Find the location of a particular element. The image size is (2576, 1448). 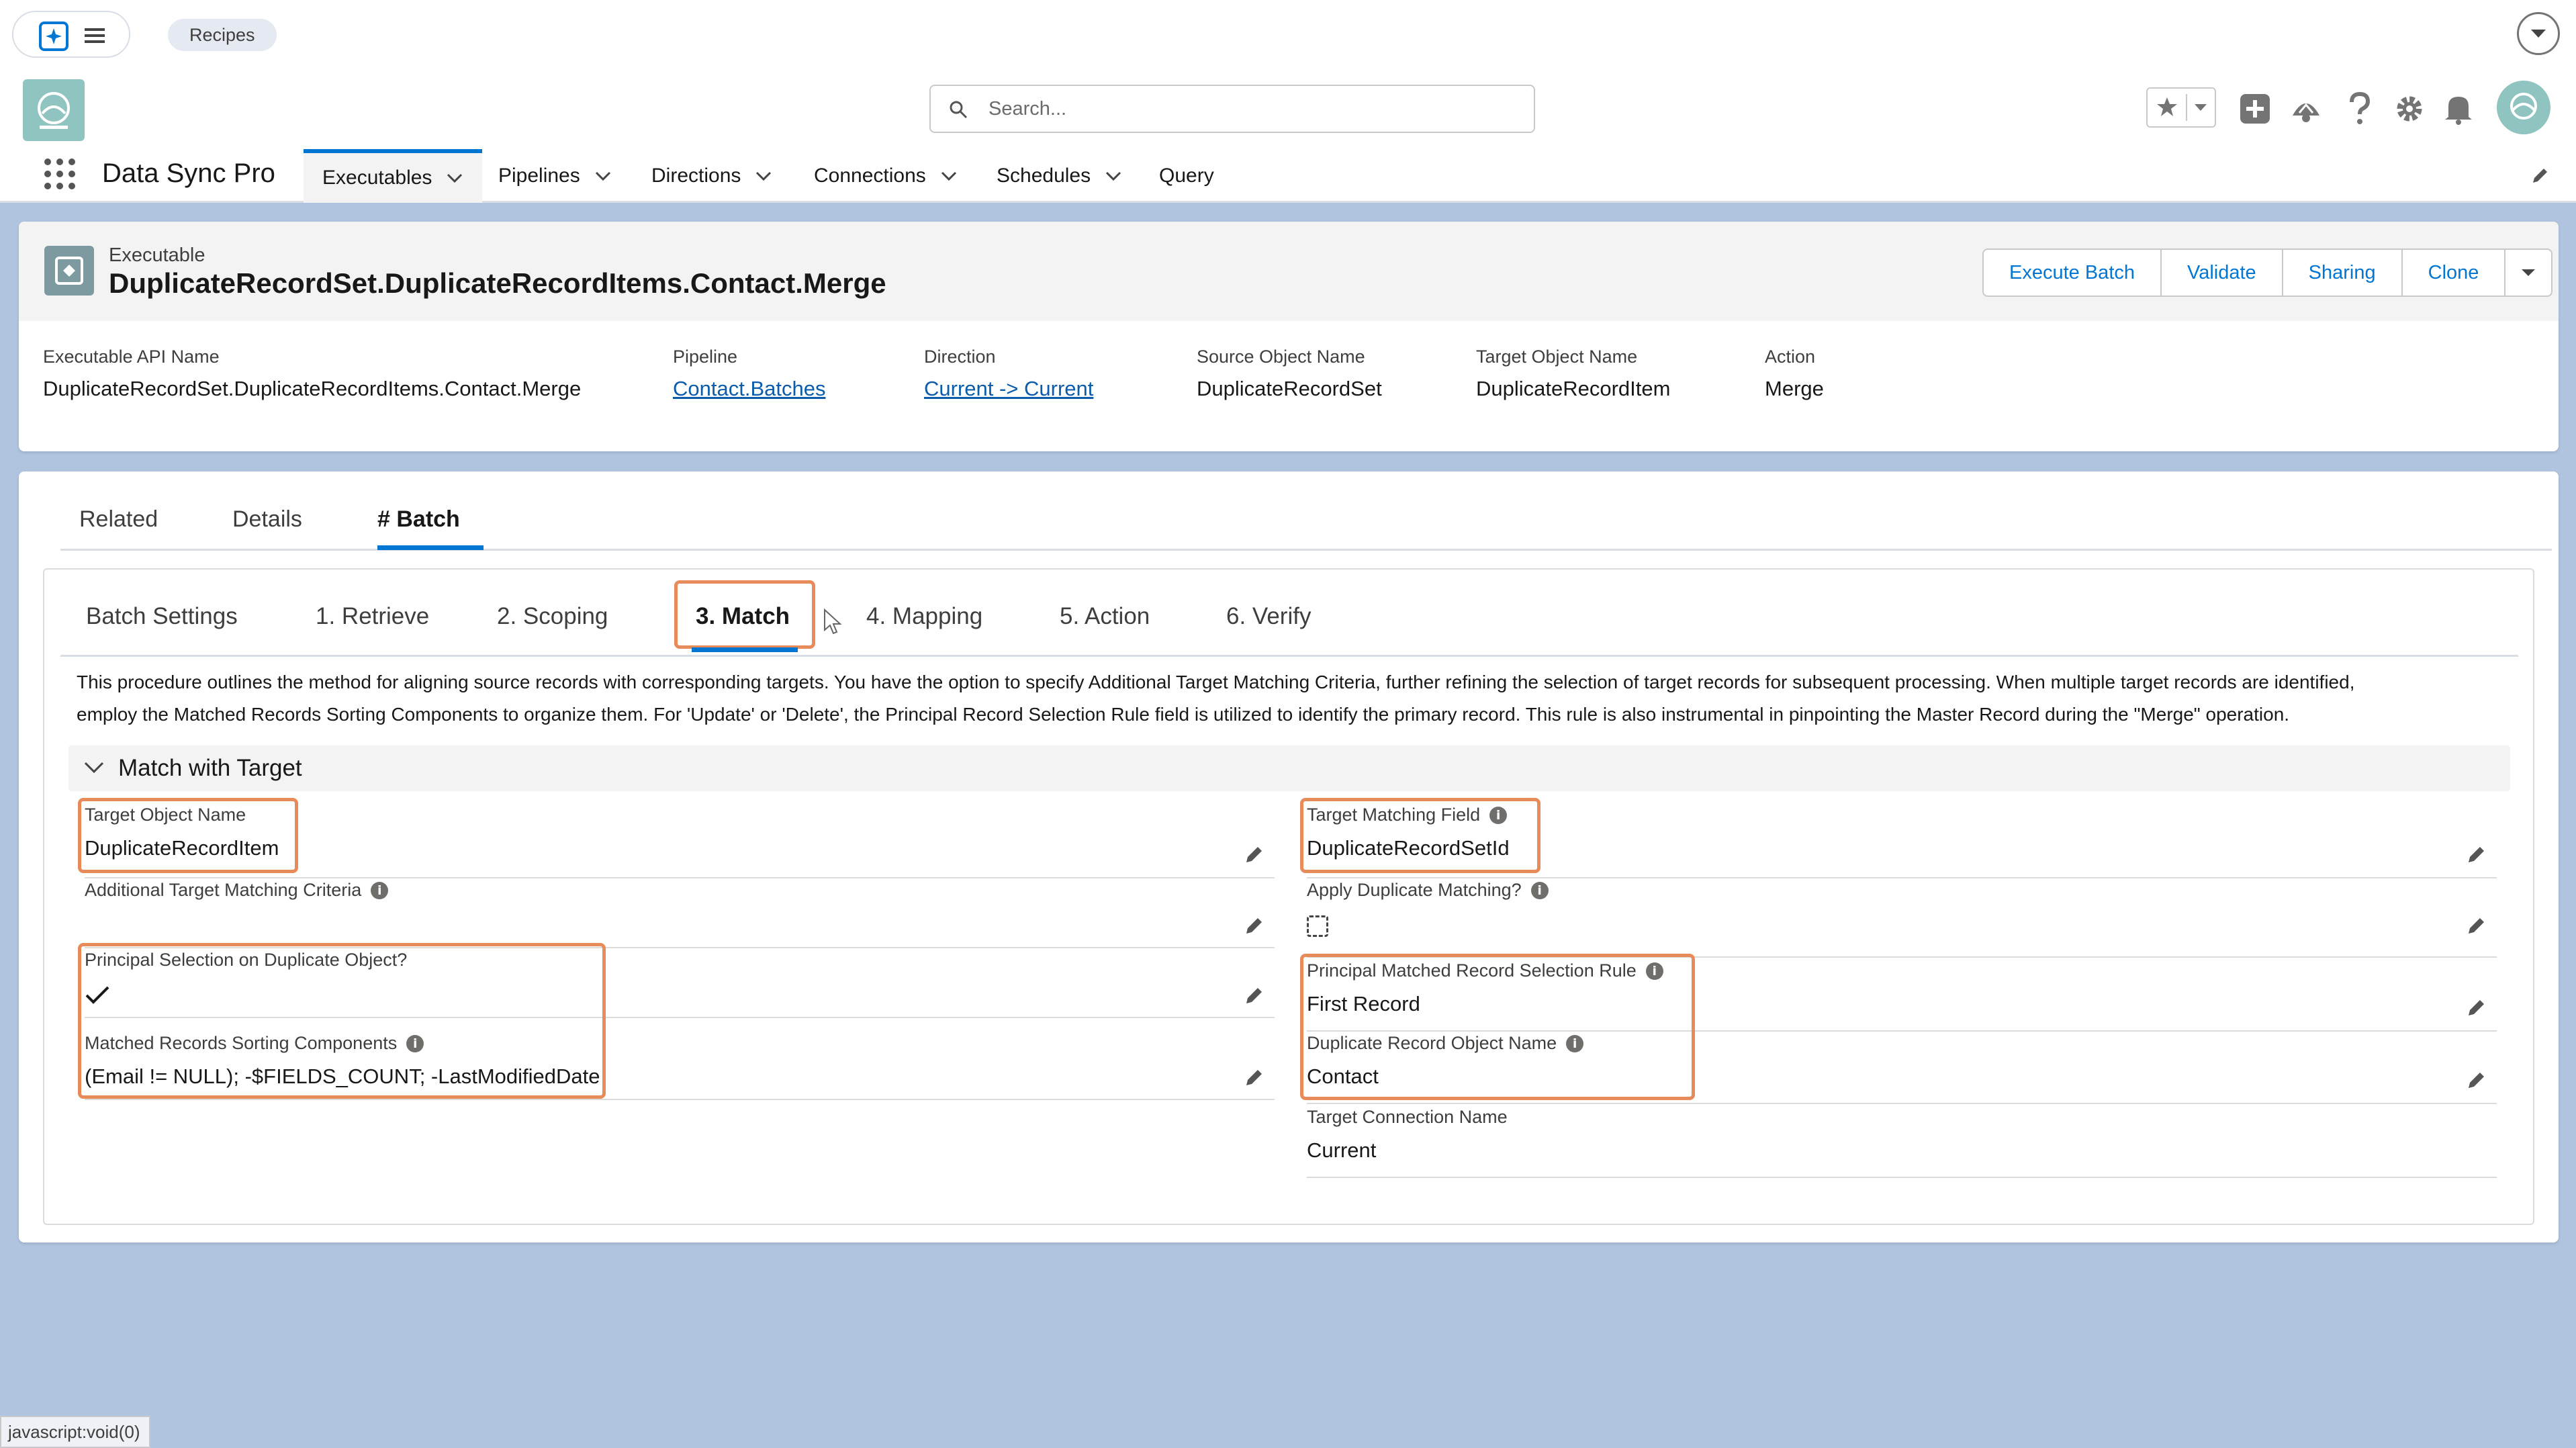

highlight-box-principal-rule is located at coordinates (1497, 1027).